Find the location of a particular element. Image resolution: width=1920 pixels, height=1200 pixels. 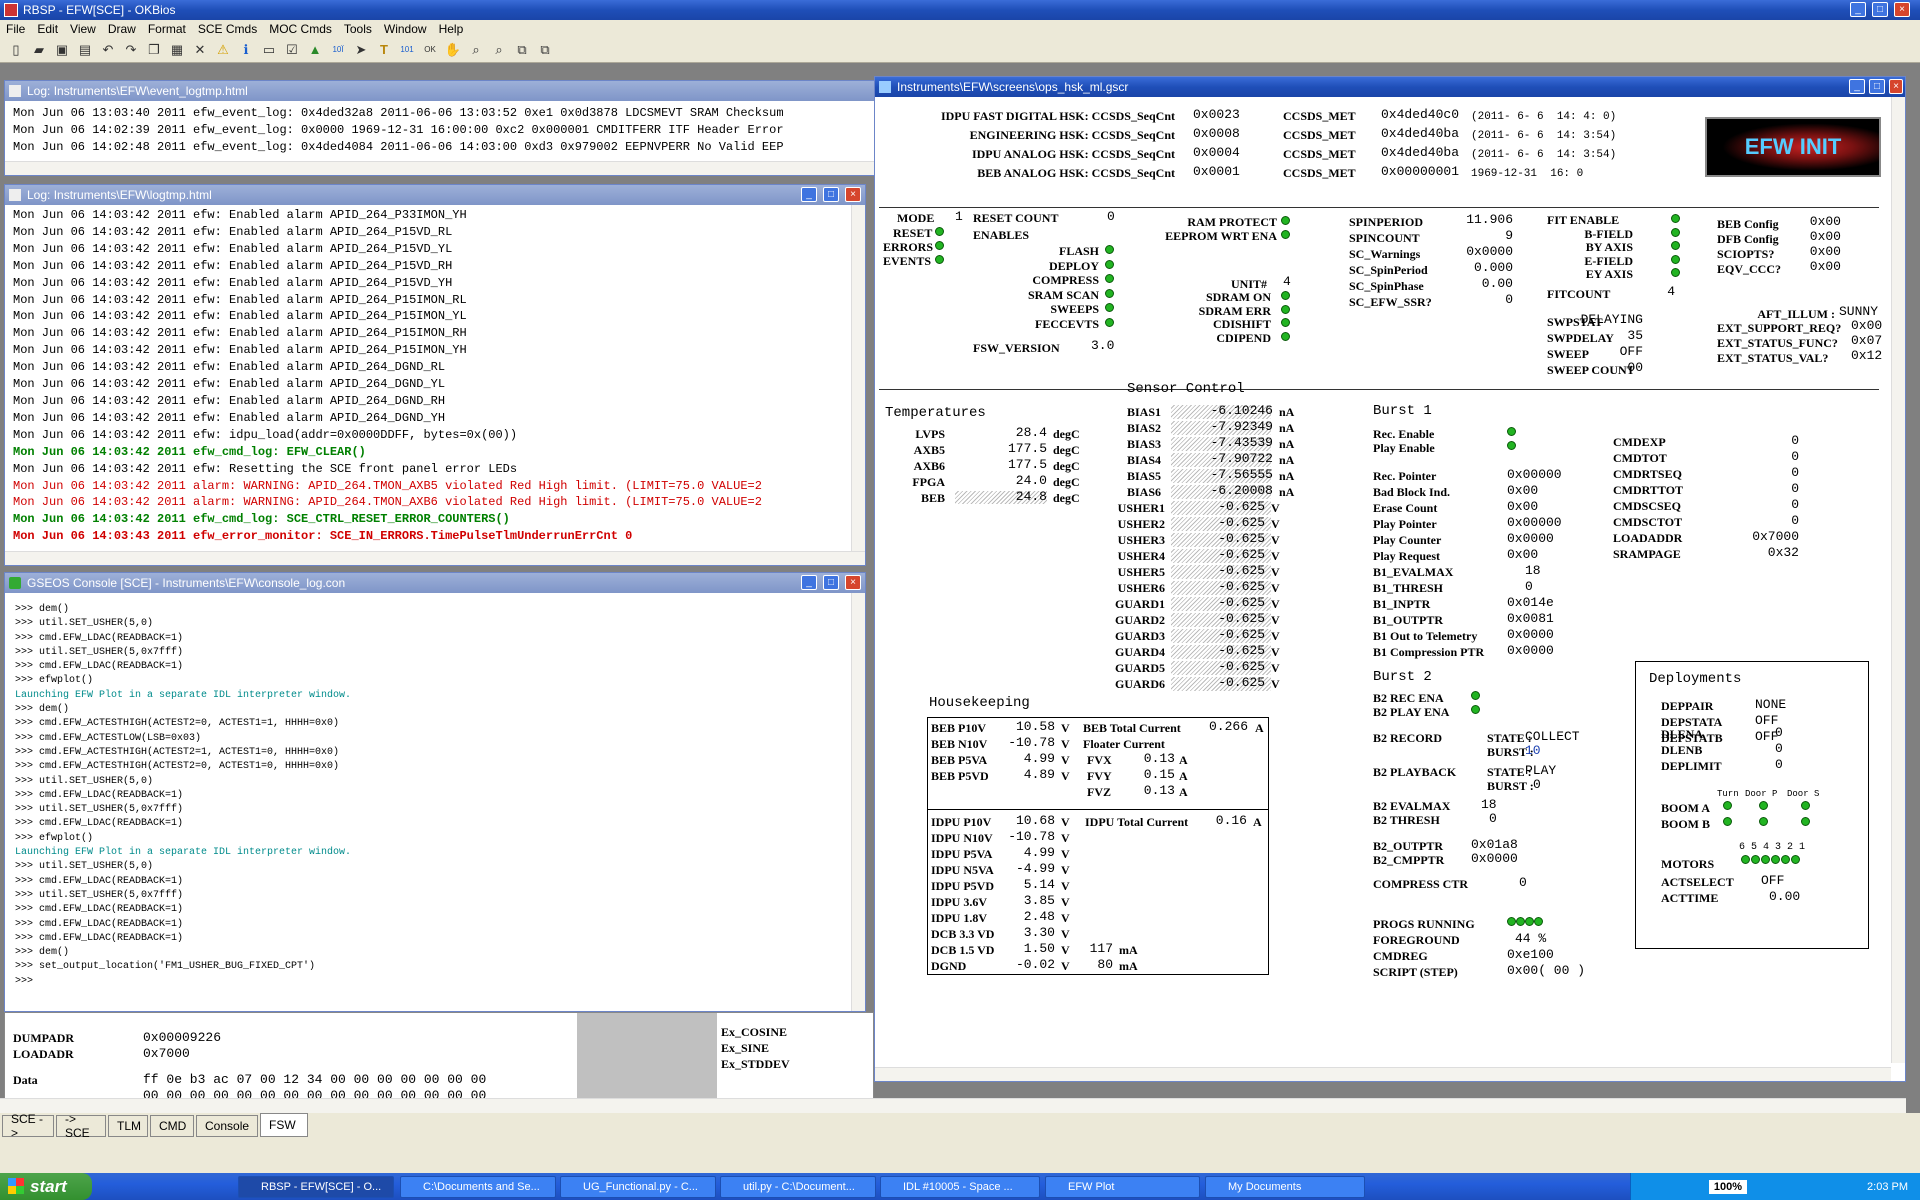

logtmp-vscroll is located at coordinates (858, 378).